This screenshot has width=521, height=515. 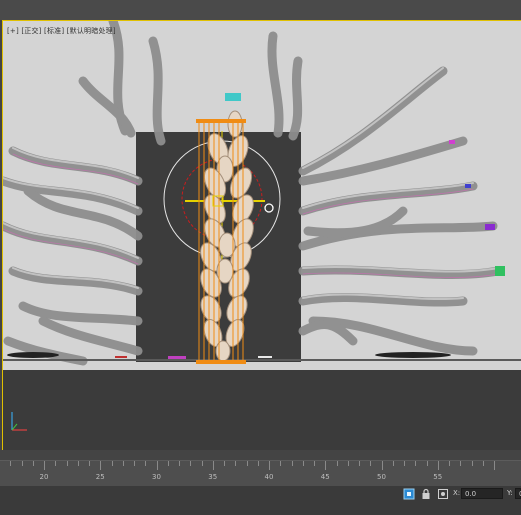 I want to click on ground-line, so click(x=262, y=360).